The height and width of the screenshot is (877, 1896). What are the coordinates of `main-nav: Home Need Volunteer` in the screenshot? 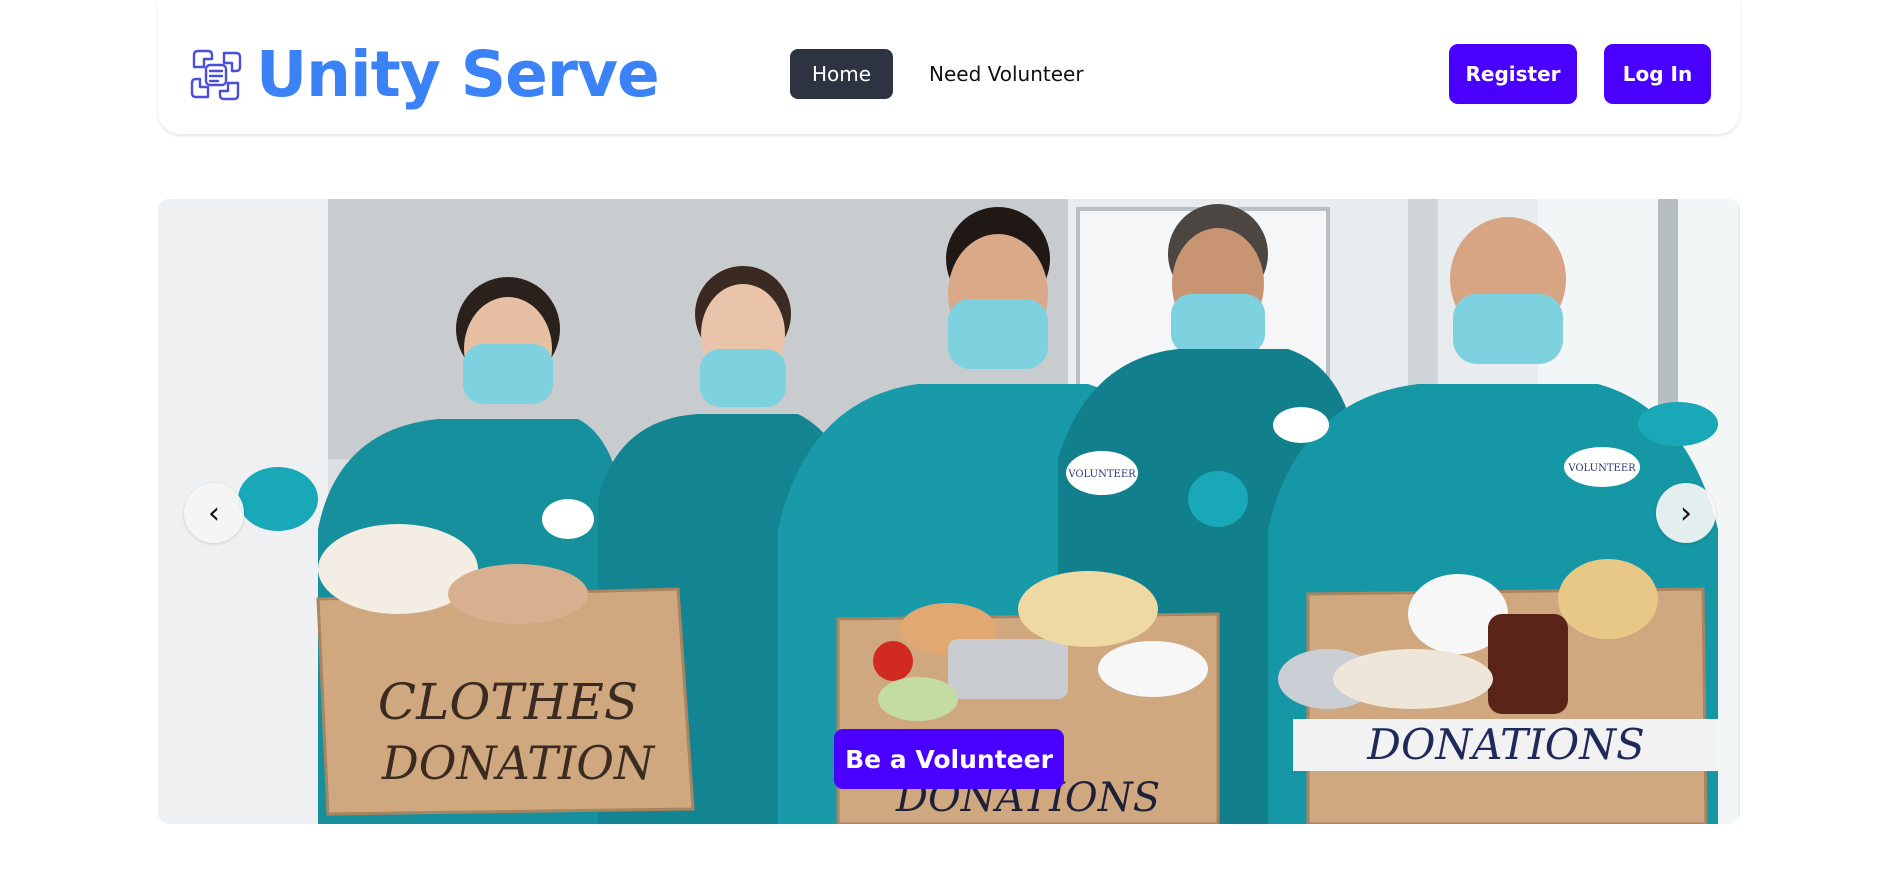 It's located at (937, 74).